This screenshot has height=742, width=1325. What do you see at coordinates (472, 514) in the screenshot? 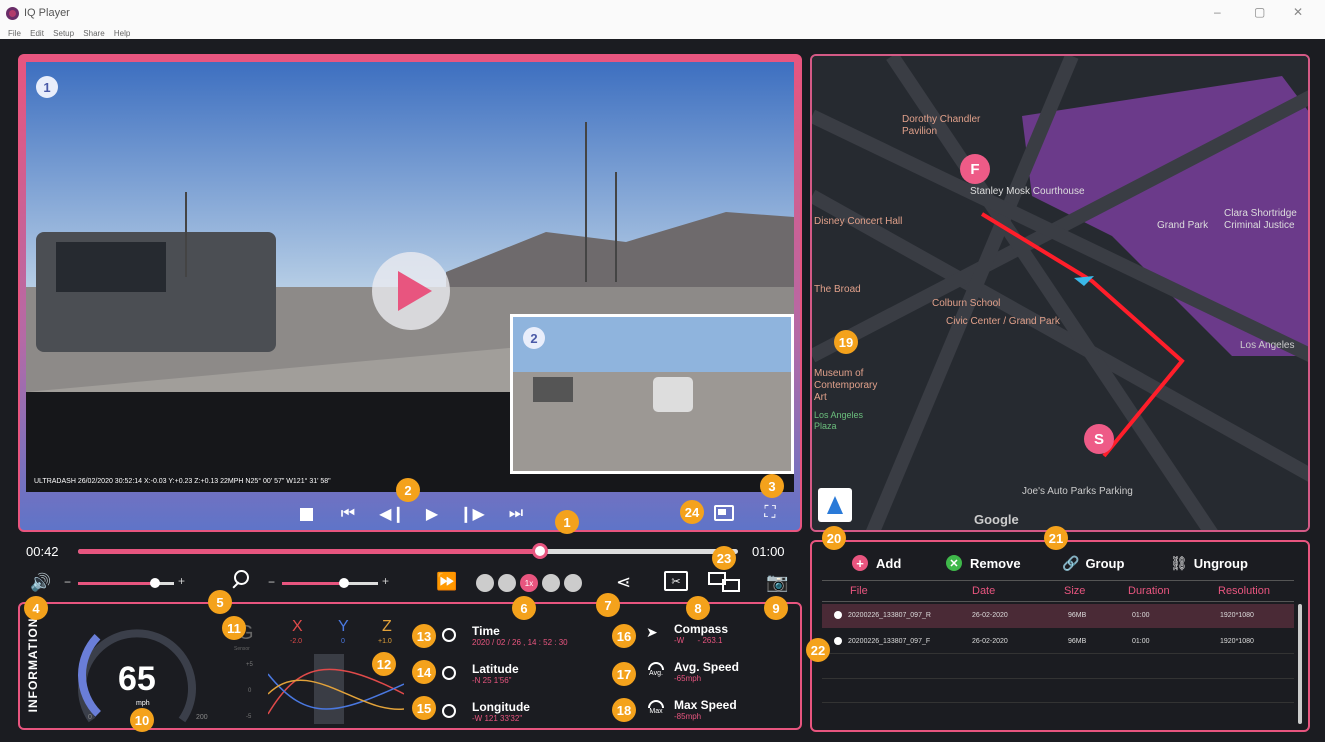
I see `frame-forward-button: ❙▶` at bounding box center [472, 514].